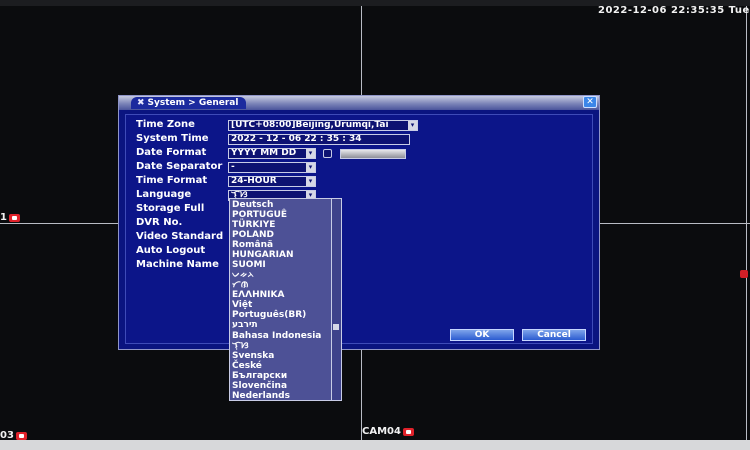 The image size is (750, 450). What do you see at coordinates (253, 356) in the screenshot?
I see `language-option: Svenska` at bounding box center [253, 356].